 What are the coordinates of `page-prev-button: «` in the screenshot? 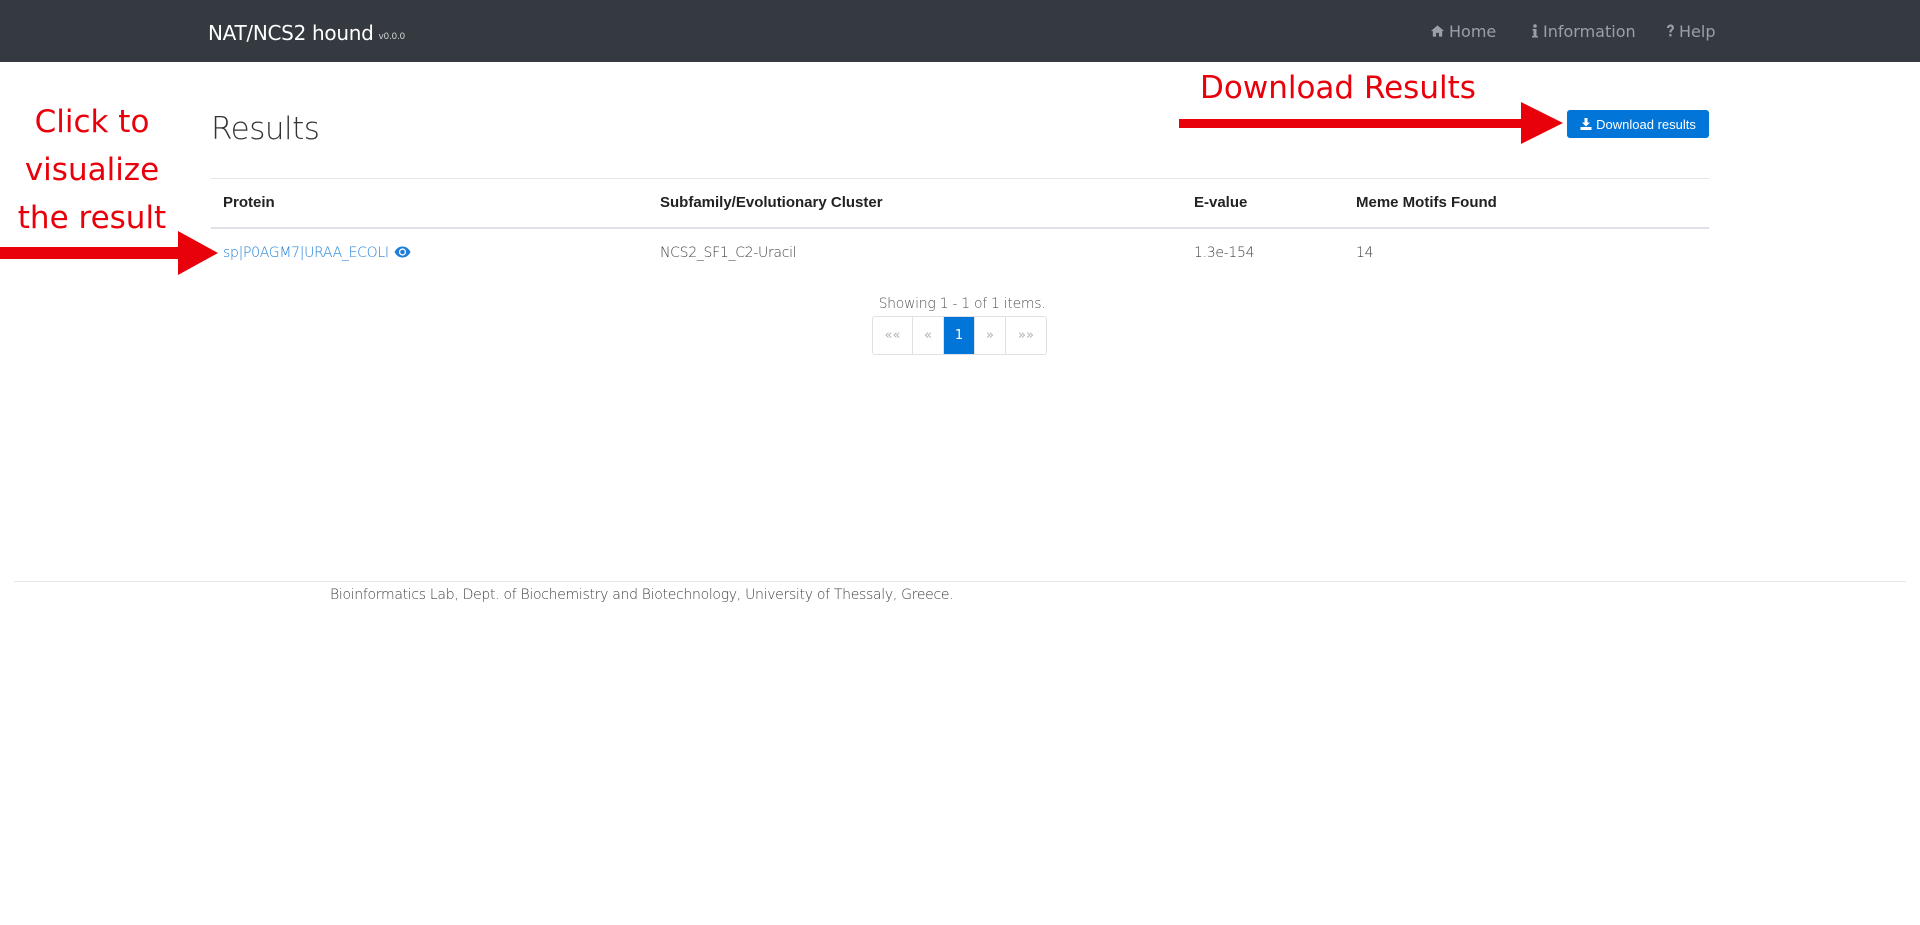 It's located at (928, 335).